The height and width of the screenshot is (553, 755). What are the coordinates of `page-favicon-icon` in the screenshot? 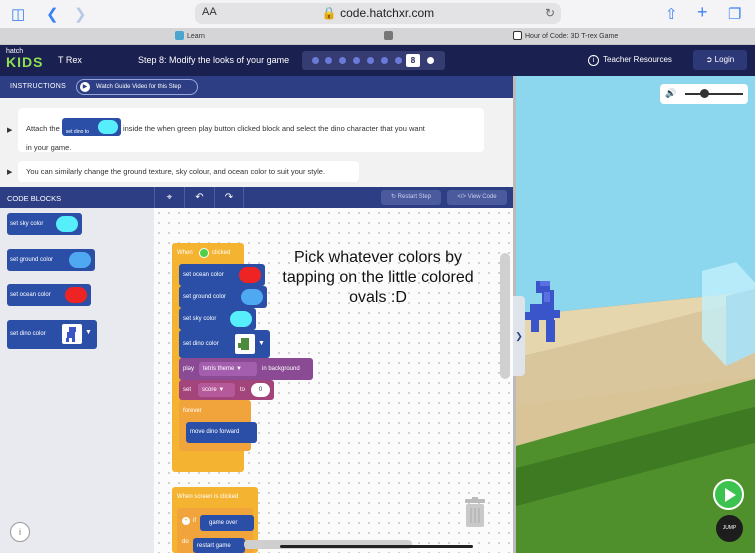 It's located at (388, 35).